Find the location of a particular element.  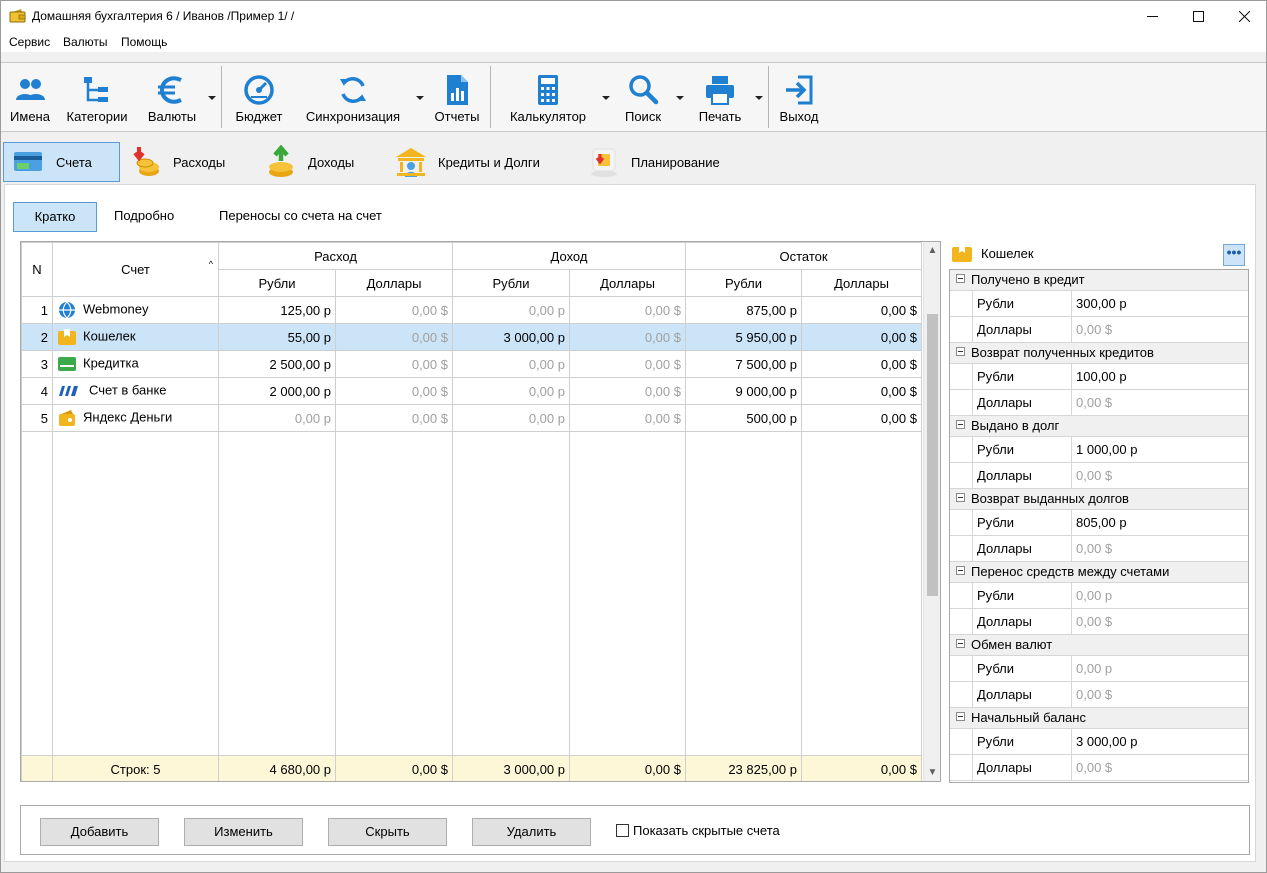

property-group-title: Получено в кредит is located at coordinates (1028, 279).